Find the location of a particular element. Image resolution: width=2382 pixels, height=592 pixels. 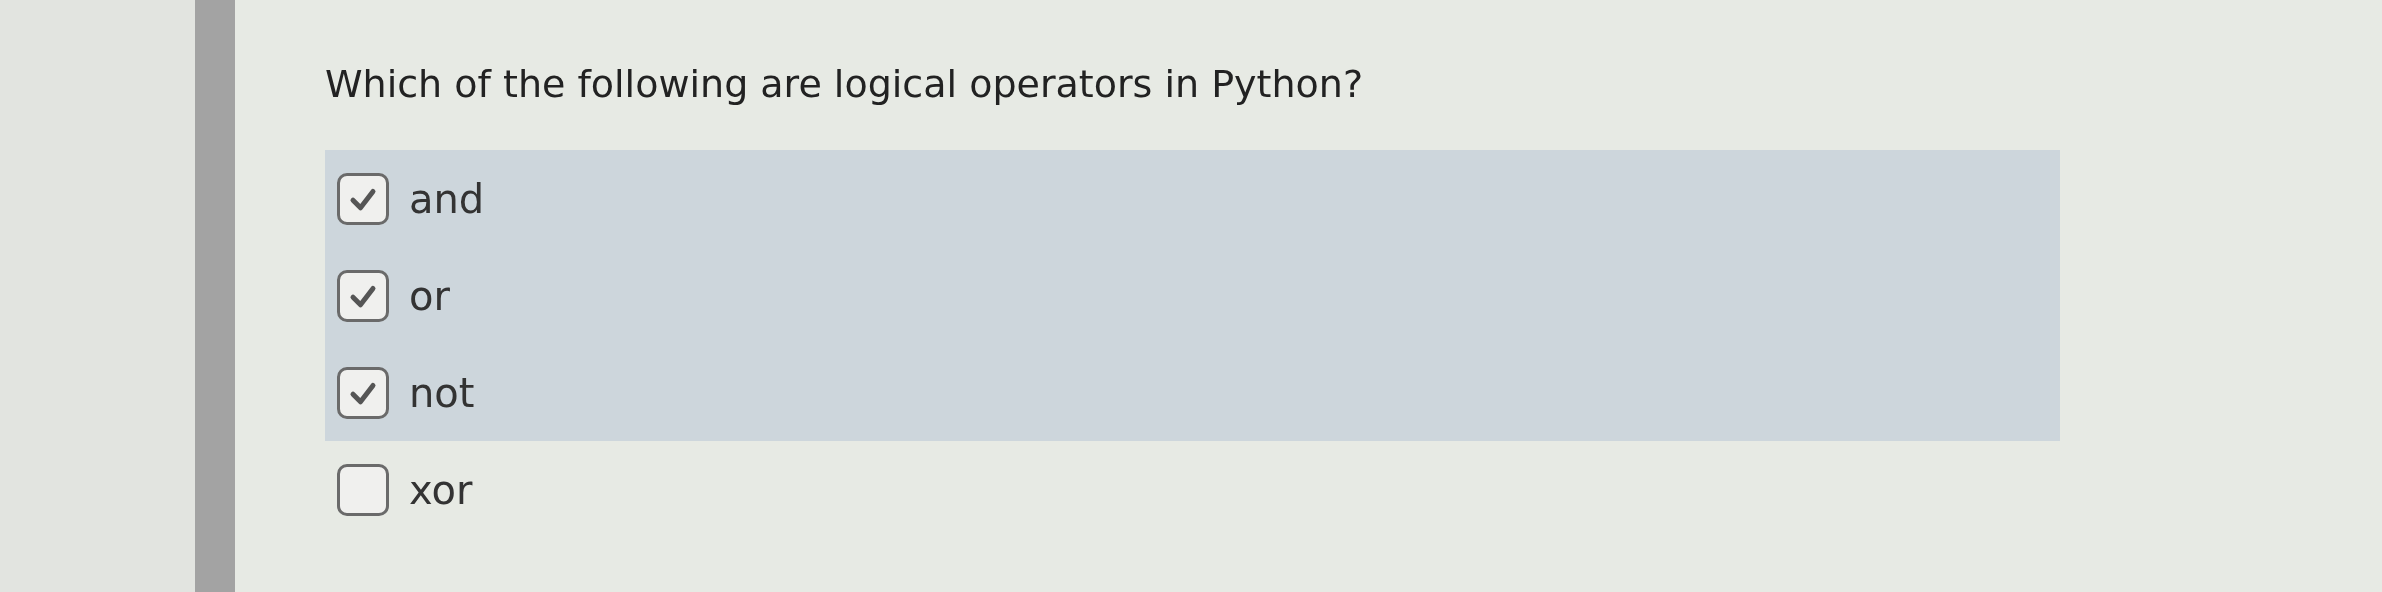

answer-option: and is located at coordinates (1192, 198).